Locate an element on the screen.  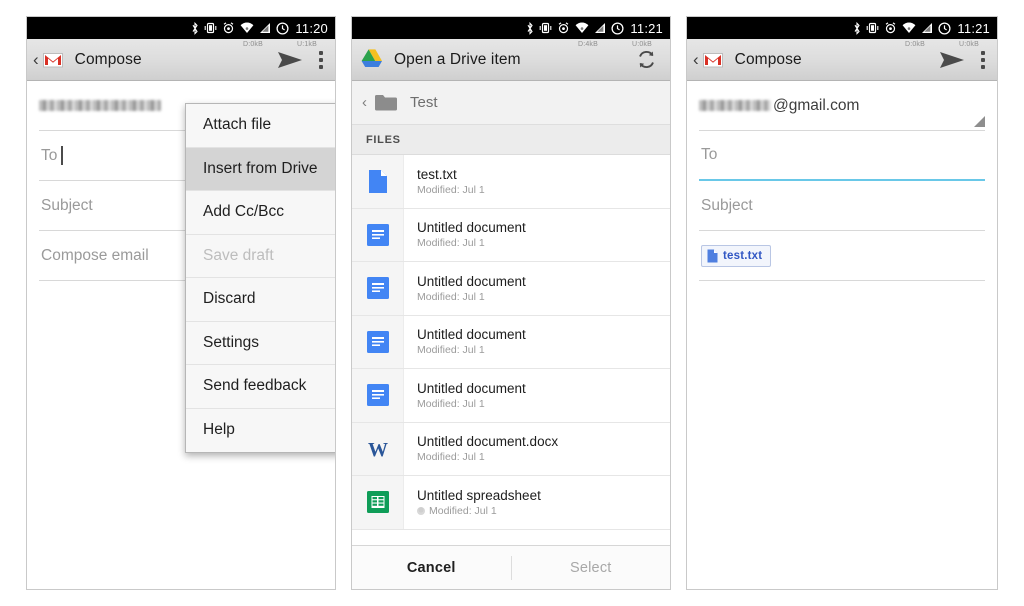
menu-item-add-cc-bcc: Add Cc/Bcc is located at coordinates (260, 213).